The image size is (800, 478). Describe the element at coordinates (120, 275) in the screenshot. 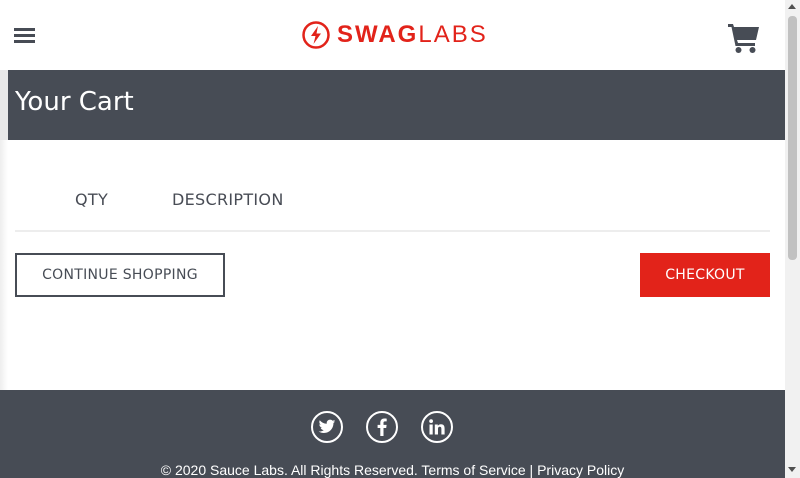

I see `continue-shopping-button: CONTINUE SHOPPING` at that location.